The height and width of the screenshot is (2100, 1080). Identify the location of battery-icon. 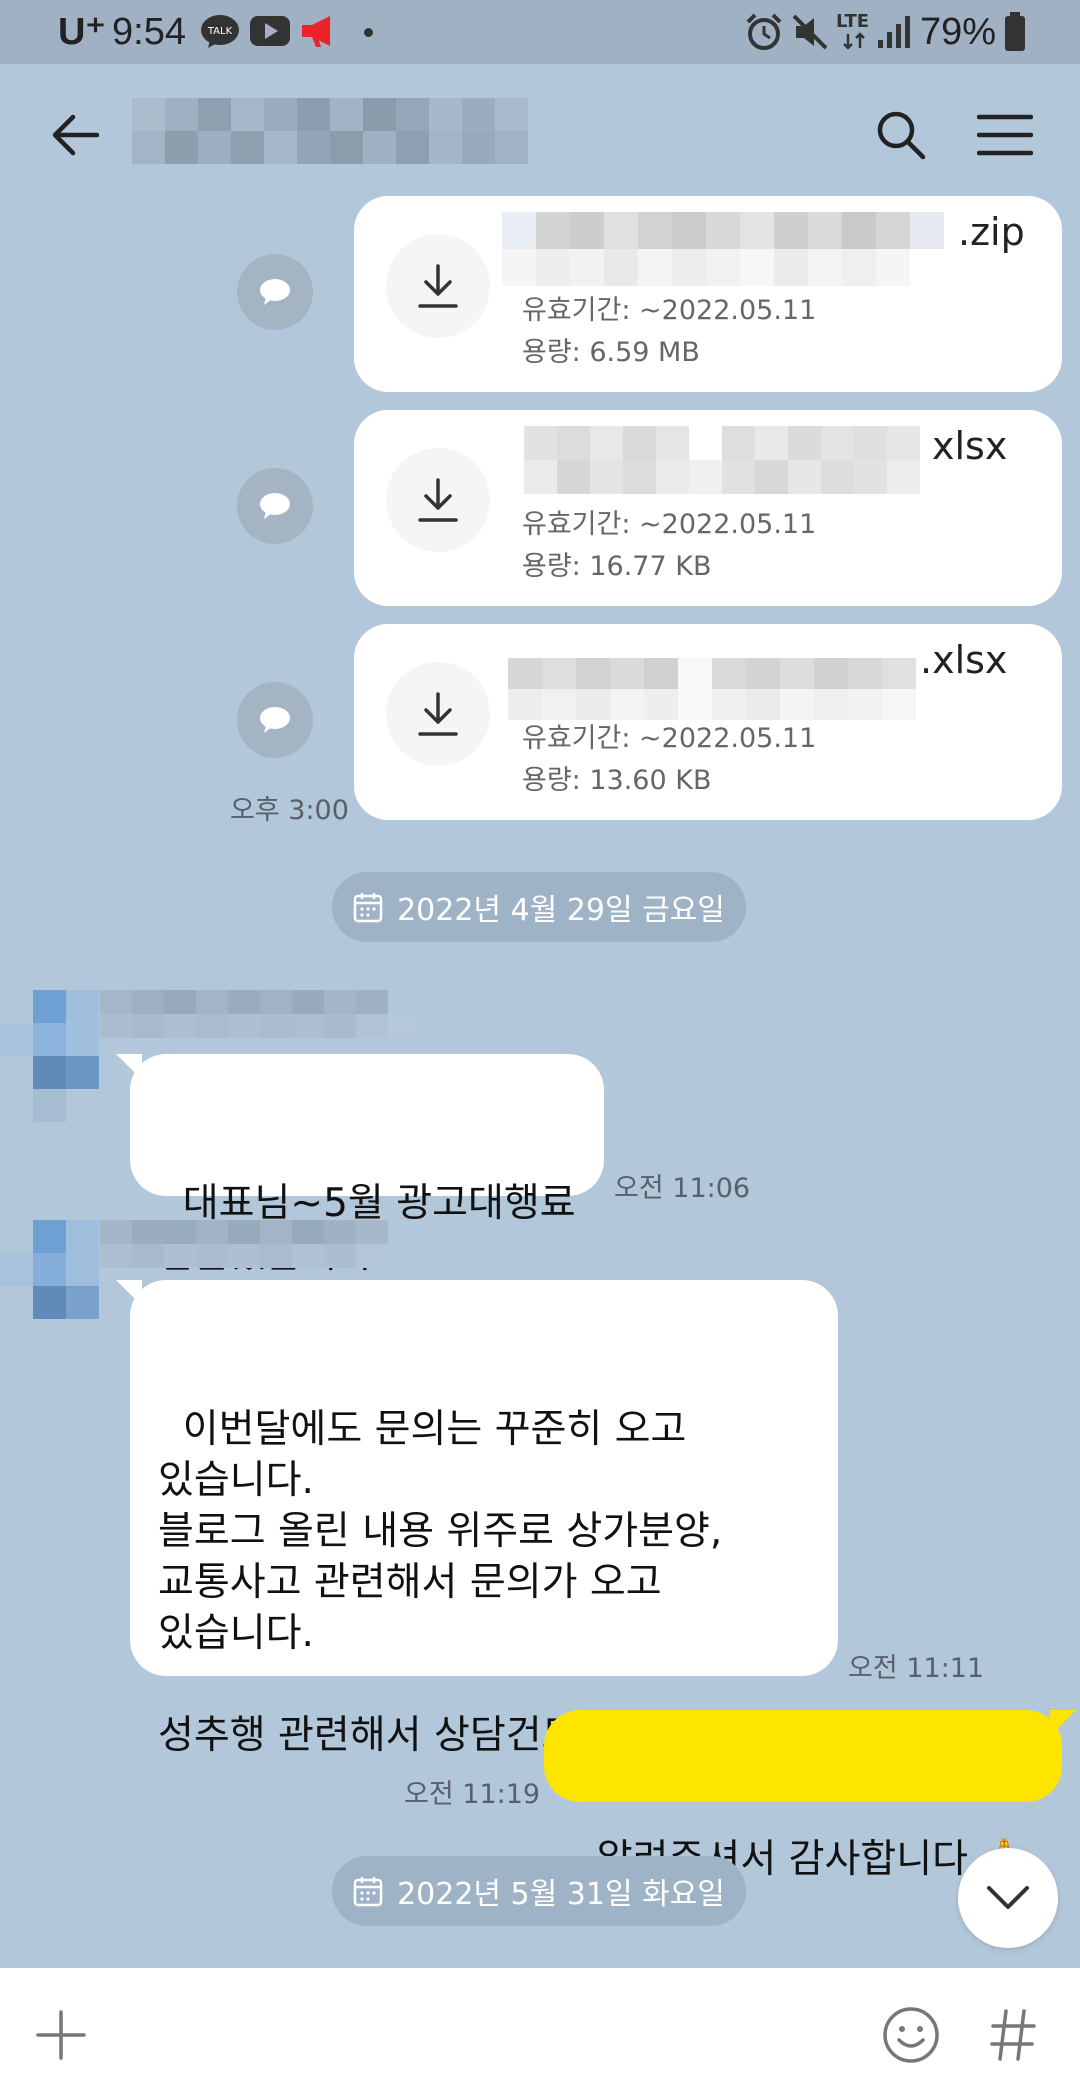
(1015, 31).